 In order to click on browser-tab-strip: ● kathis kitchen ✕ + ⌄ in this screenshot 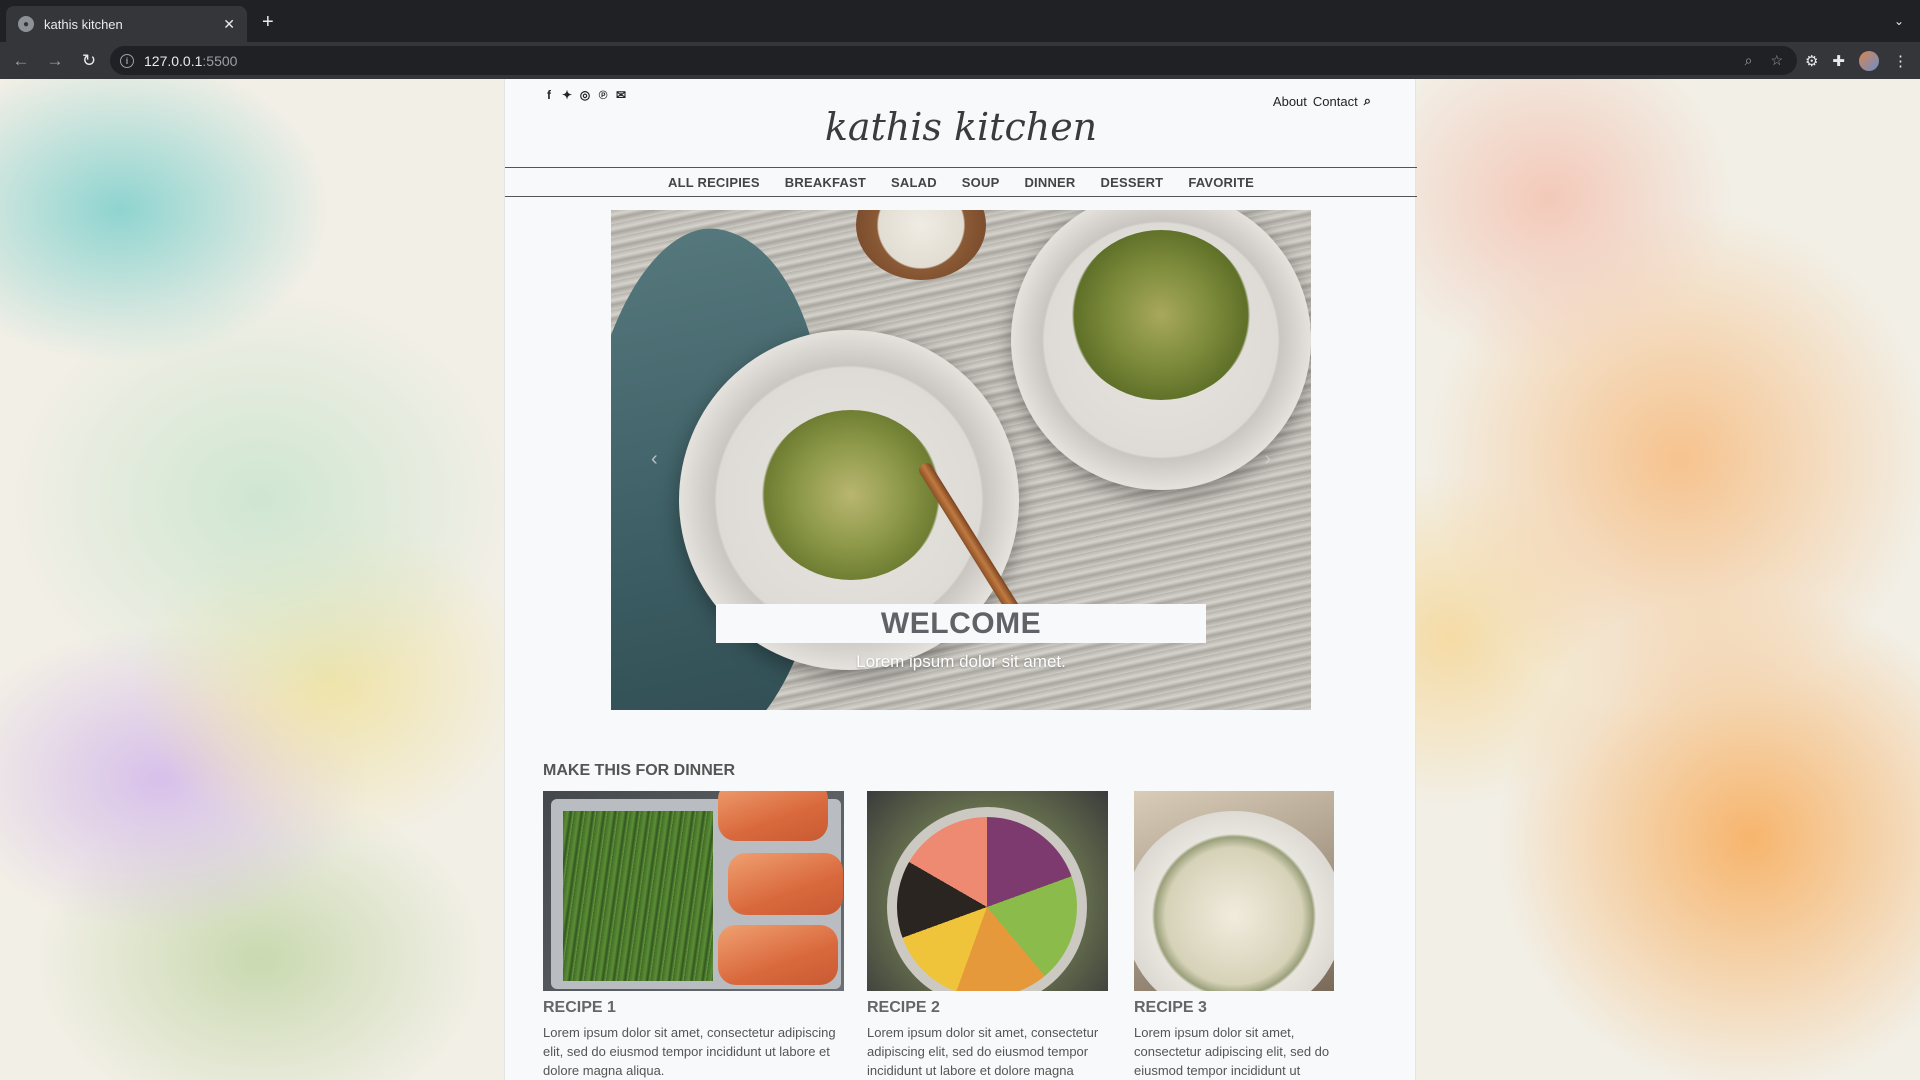, I will do `click(960, 21)`.